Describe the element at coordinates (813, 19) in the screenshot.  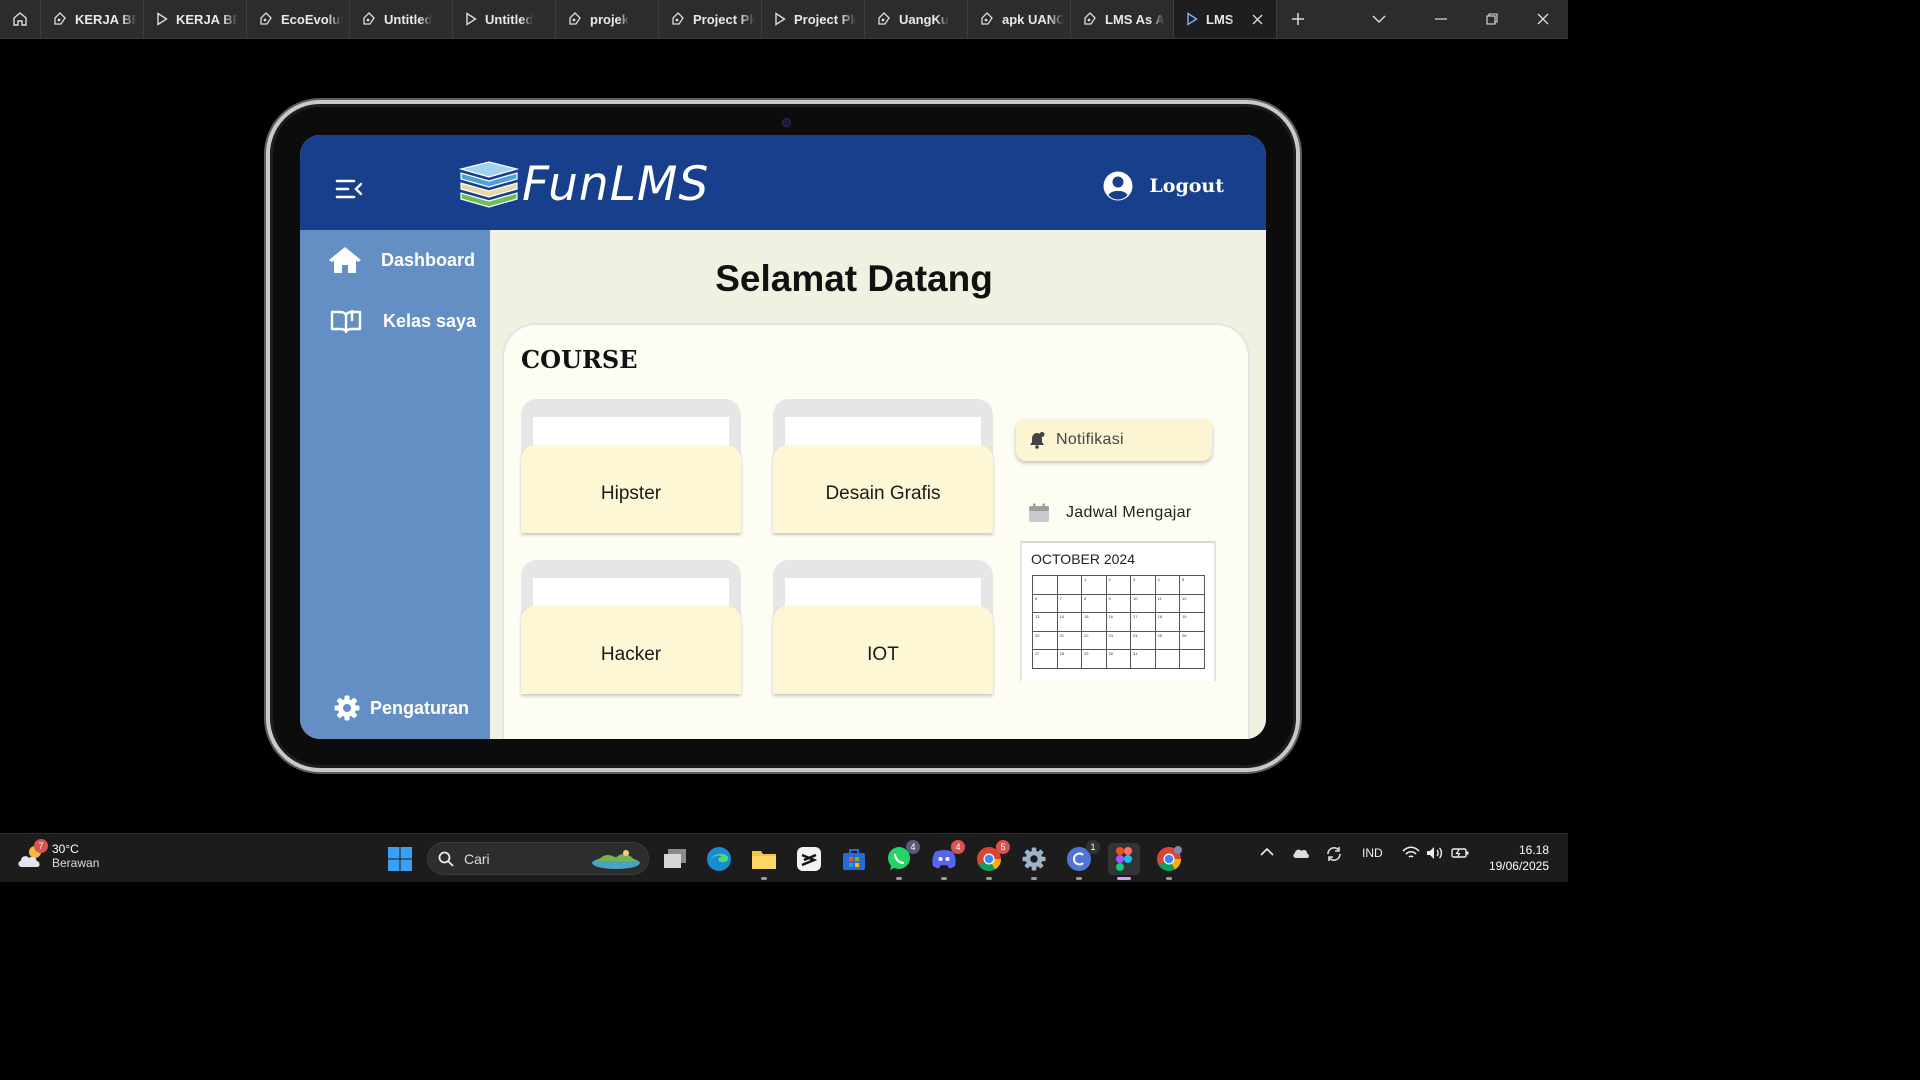
I see `tab-8: Project Pk` at that location.